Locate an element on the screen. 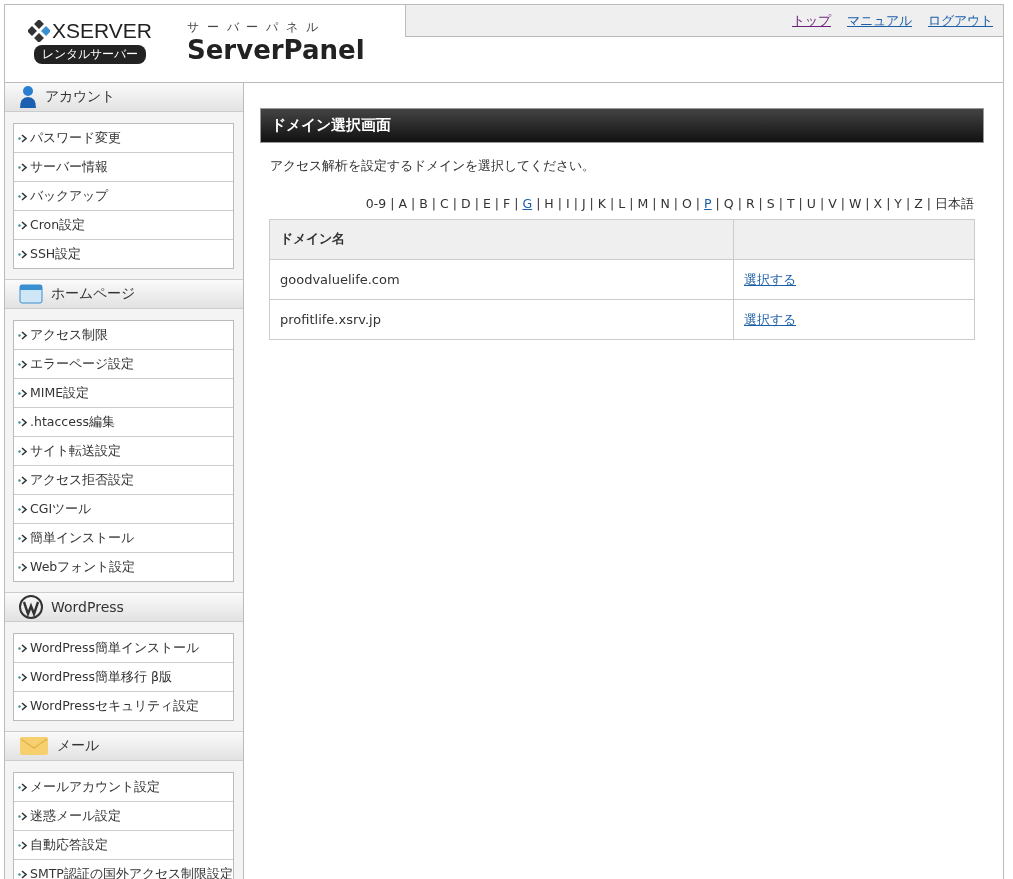 This screenshot has height=879, width=1013. index-letter: K is located at coordinates (601, 204).